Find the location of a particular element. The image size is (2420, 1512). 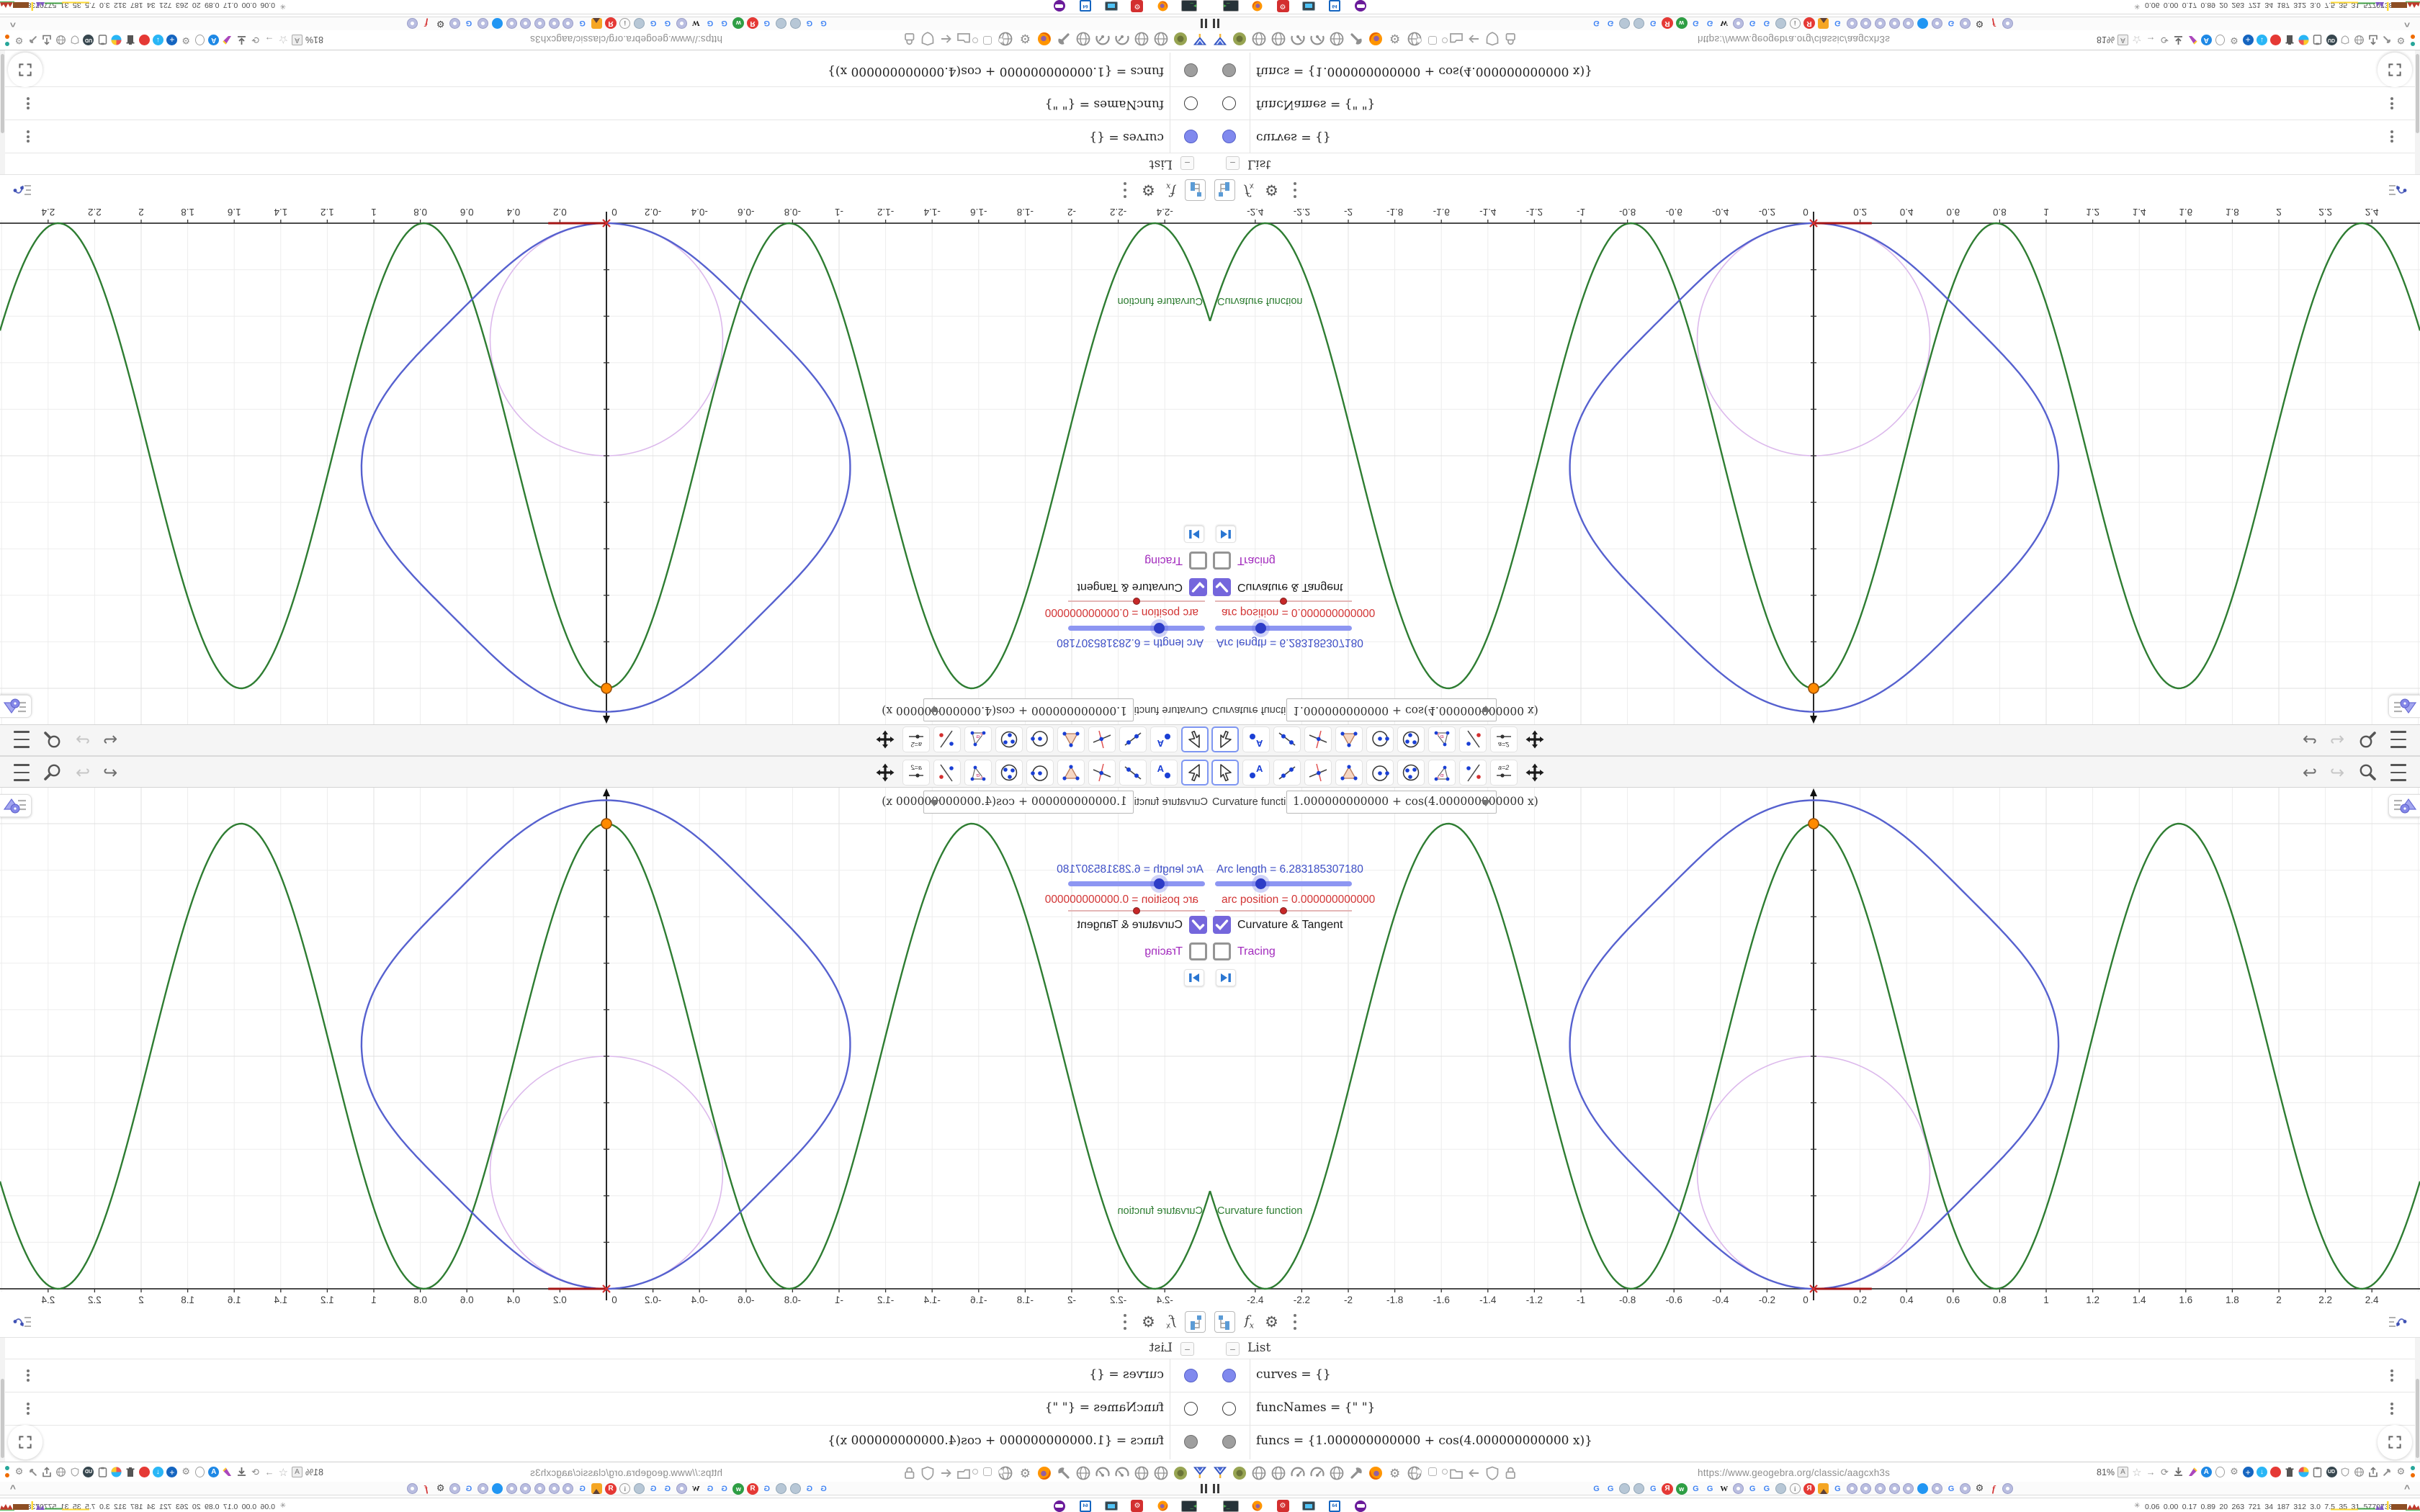

algebra-view-button is located at coordinates (1224, 190).